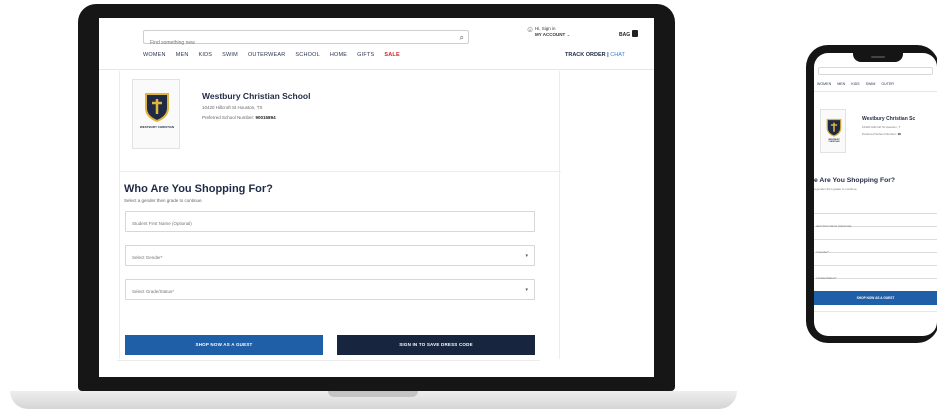 The image size is (937, 420). I want to click on mobile-nav-kids: KIDS, so click(855, 84).